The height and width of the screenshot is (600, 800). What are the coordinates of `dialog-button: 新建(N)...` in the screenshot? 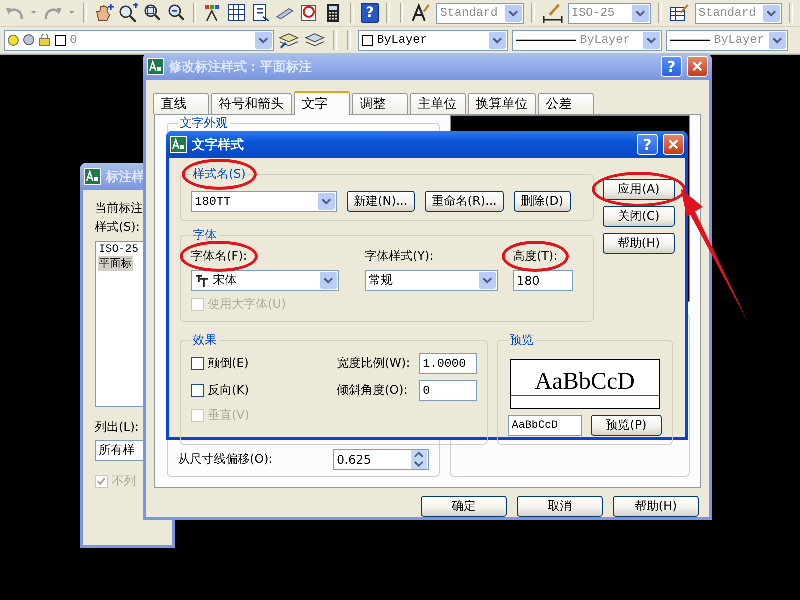 It's located at (381, 201).